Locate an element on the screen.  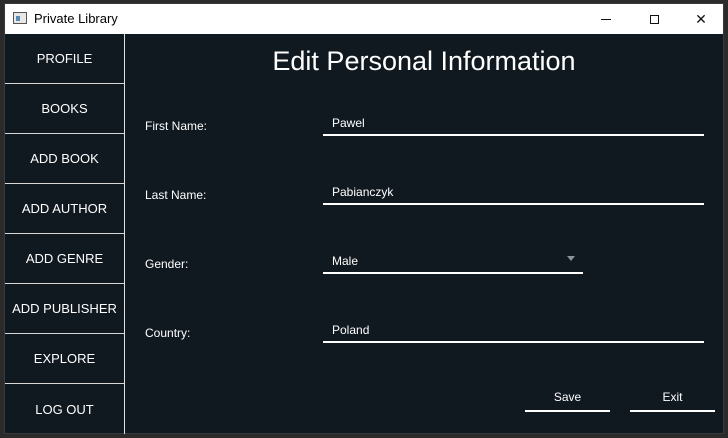
minimize-icon is located at coordinates (606, 19).